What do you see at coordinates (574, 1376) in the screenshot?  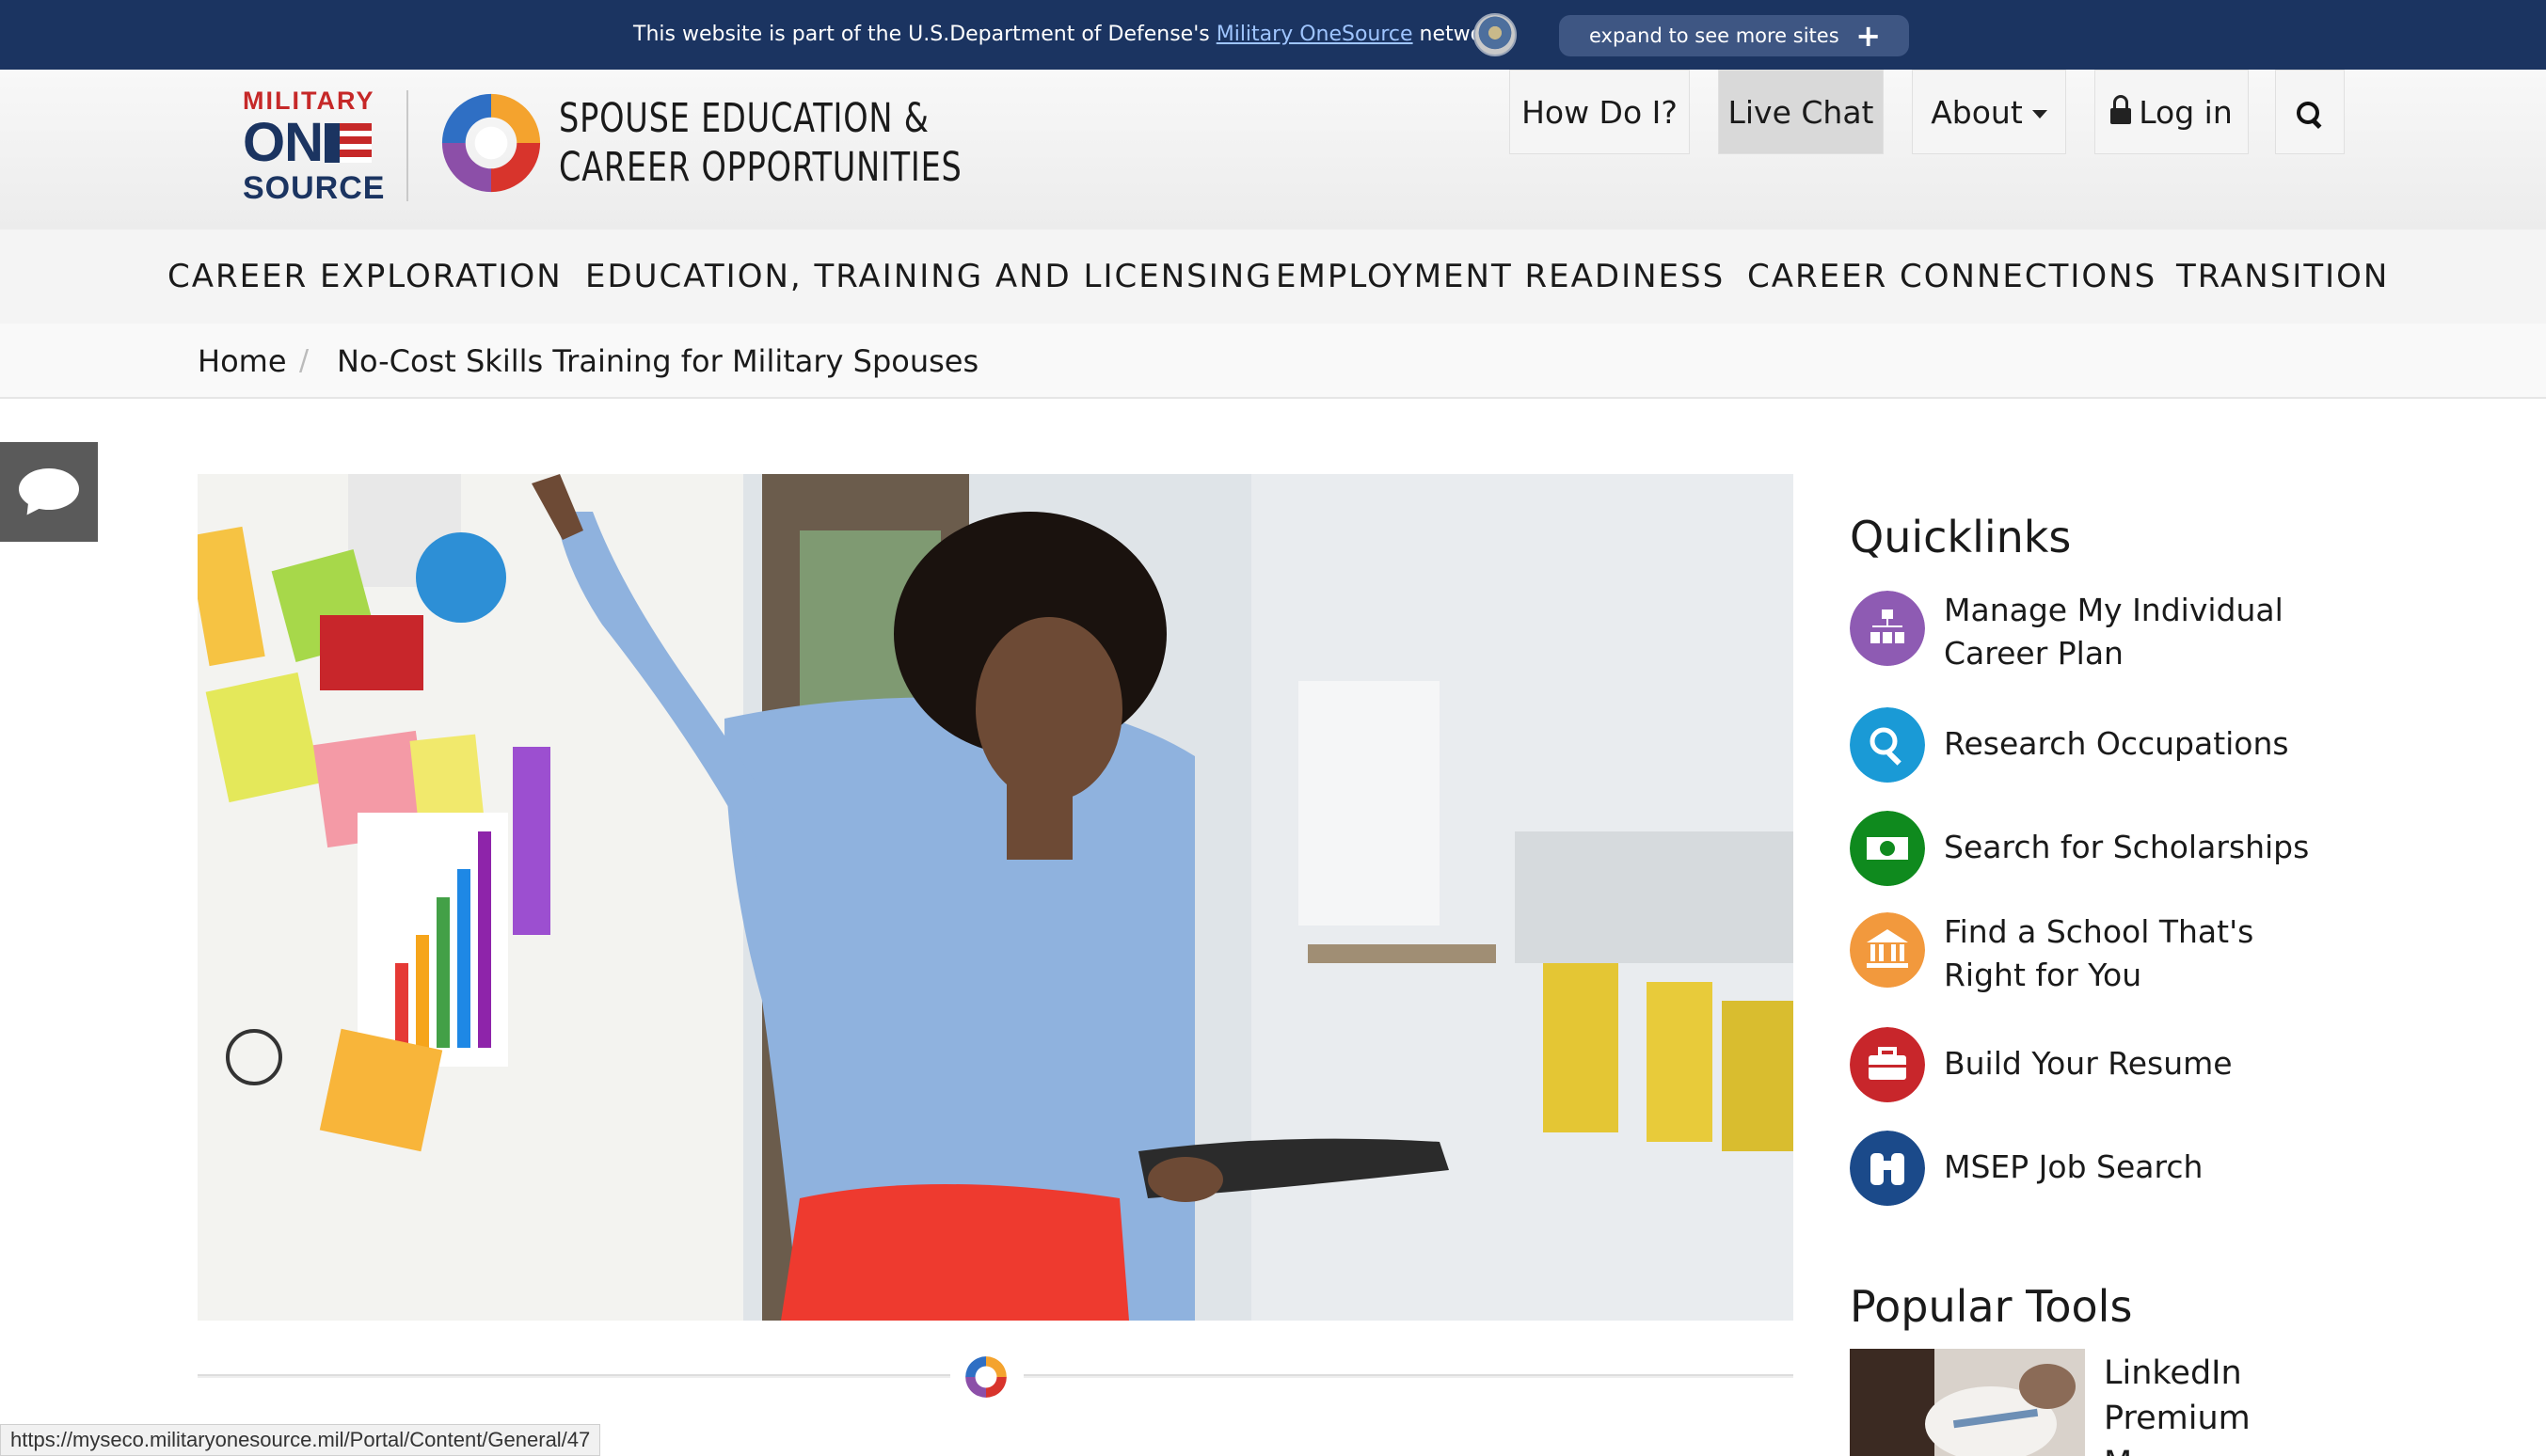 I see `section-divider-left` at bounding box center [574, 1376].